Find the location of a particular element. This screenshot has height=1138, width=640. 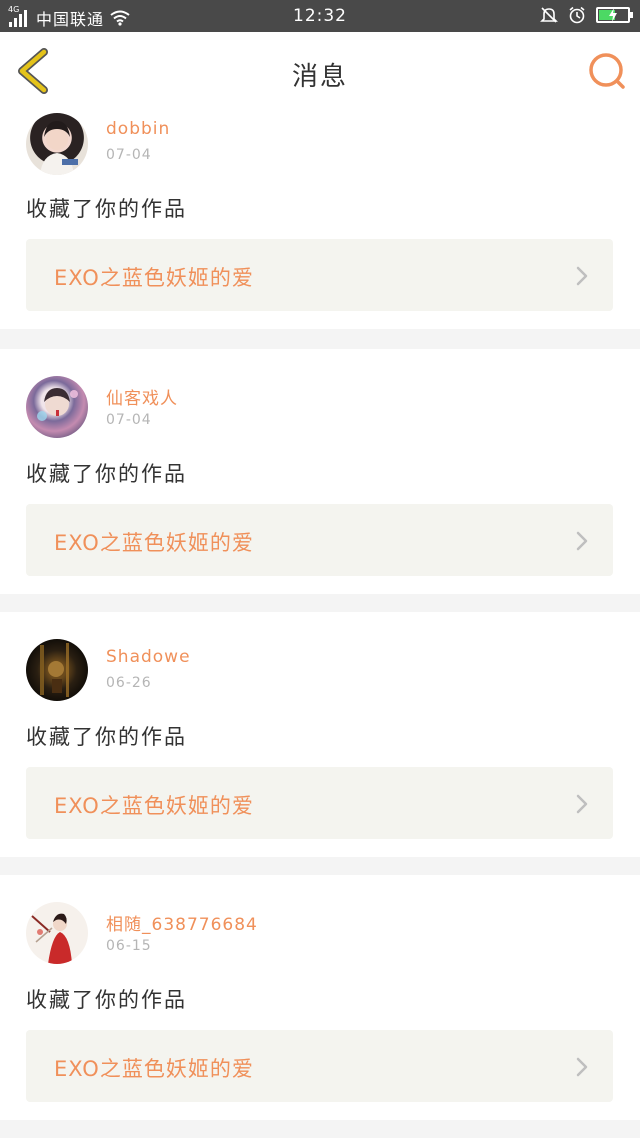

app-header: 消息 is located at coordinates (320, 71).